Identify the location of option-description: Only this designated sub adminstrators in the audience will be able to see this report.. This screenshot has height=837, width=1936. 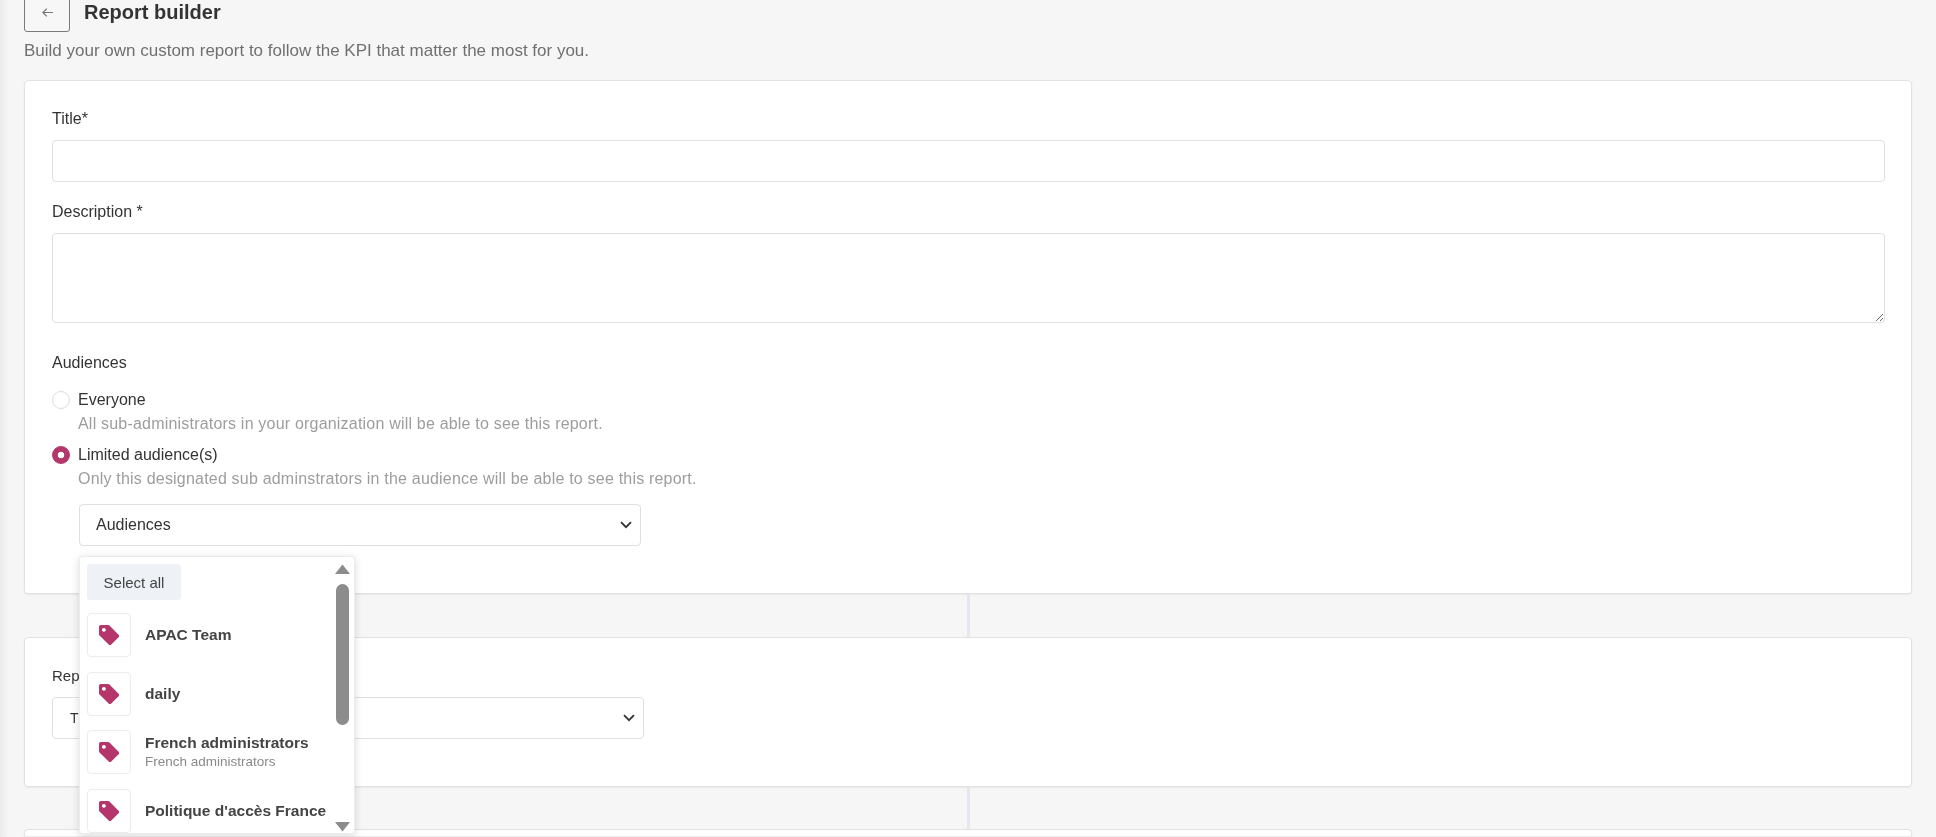
(387, 479).